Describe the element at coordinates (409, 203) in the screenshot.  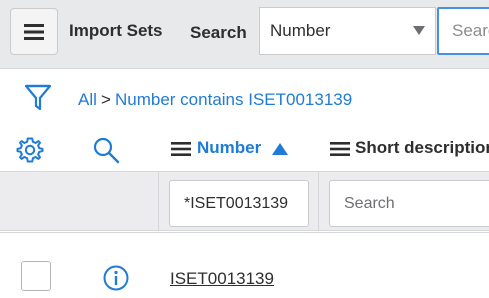
I see `short-description-filter-input` at that location.